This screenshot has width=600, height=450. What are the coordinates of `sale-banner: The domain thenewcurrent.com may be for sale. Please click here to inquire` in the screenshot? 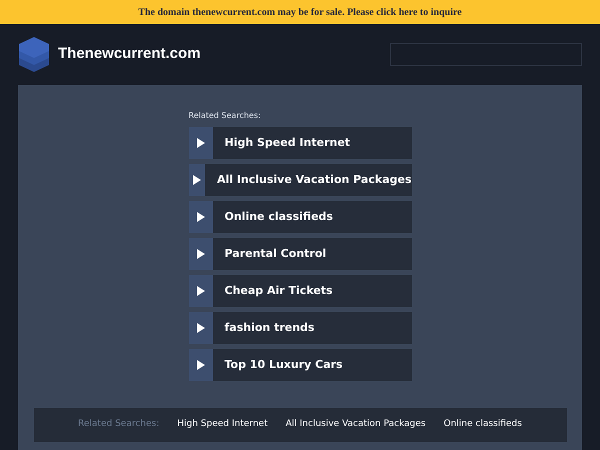 It's located at (300, 12).